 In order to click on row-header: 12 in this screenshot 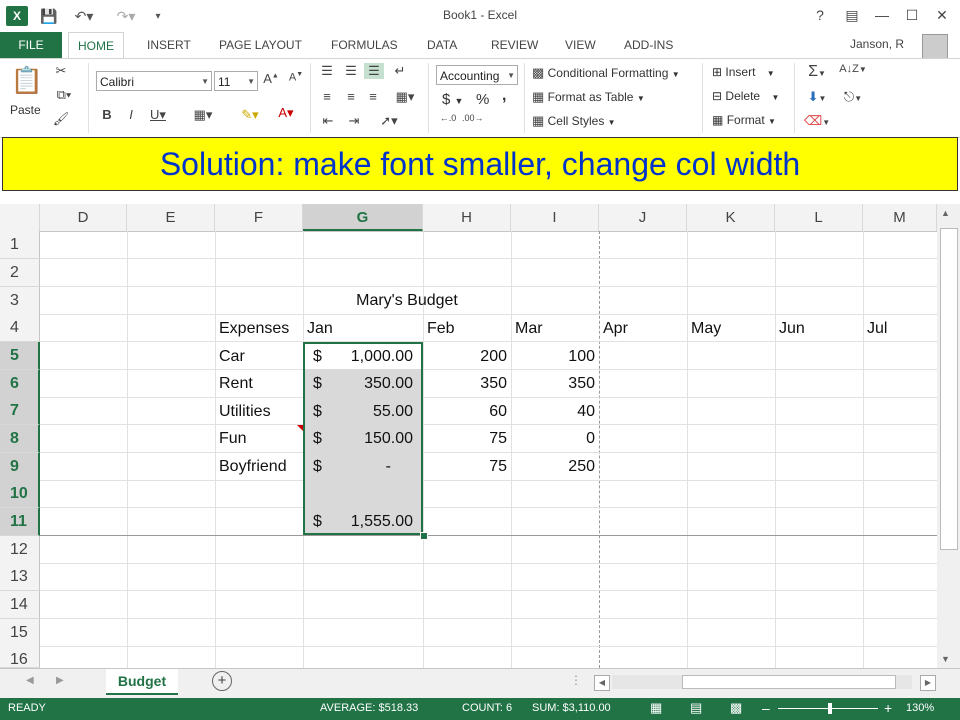, I will do `click(20, 550)`.